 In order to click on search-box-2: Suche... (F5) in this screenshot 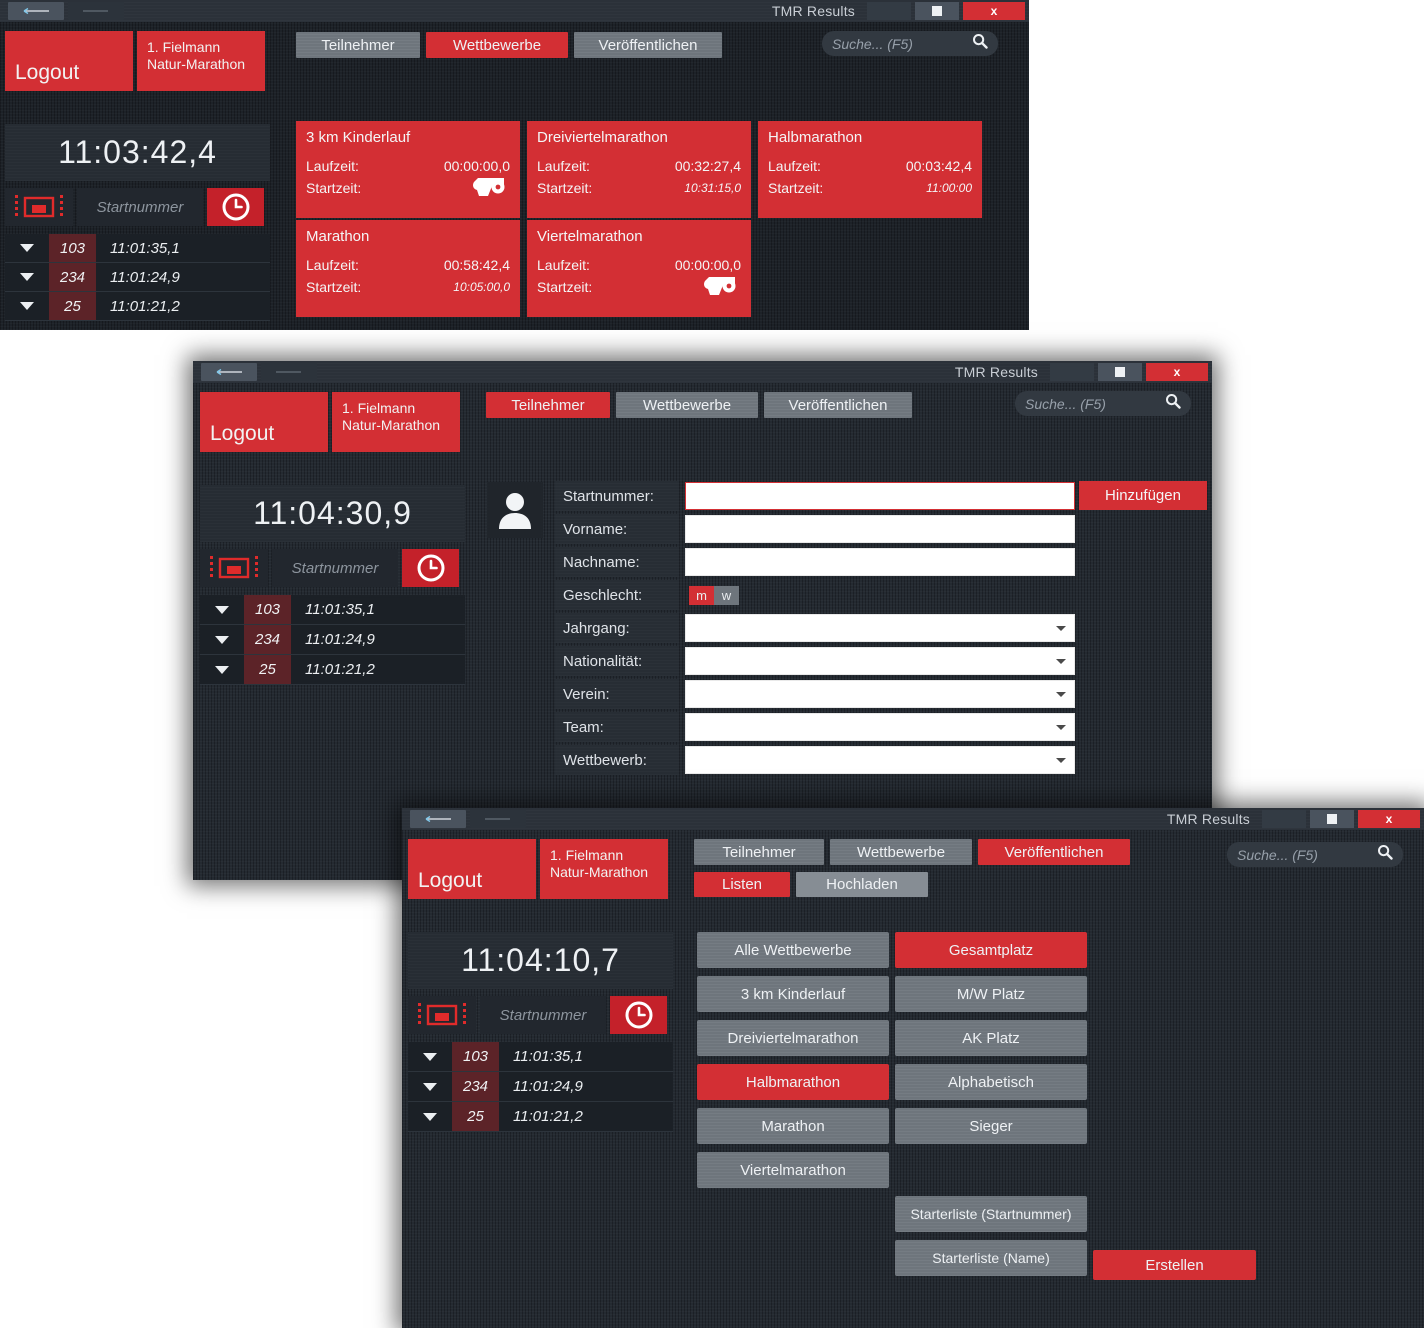, I will do `click(1103, 403)`.